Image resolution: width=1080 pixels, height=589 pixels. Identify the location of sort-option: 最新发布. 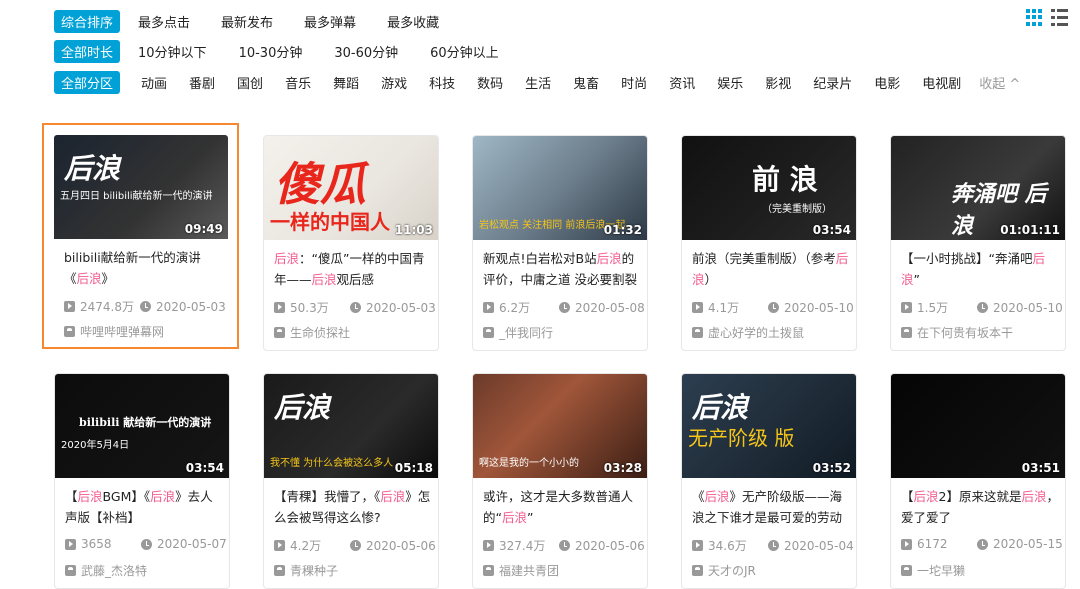
(247, 21).